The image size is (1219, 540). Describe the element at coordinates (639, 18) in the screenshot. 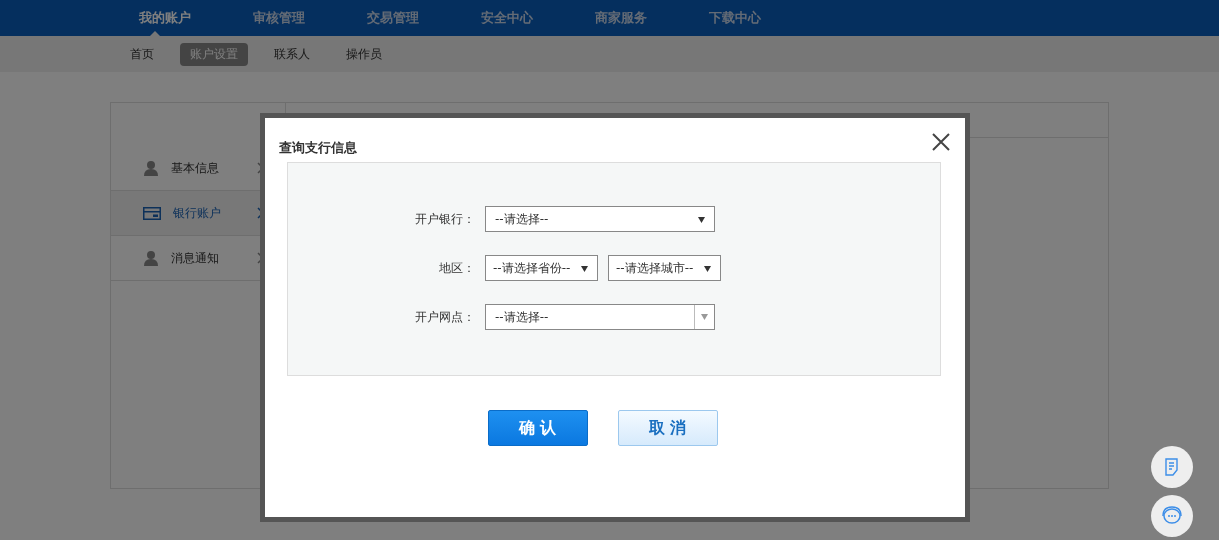

I see `nav-tab: 商家服务` at that location.